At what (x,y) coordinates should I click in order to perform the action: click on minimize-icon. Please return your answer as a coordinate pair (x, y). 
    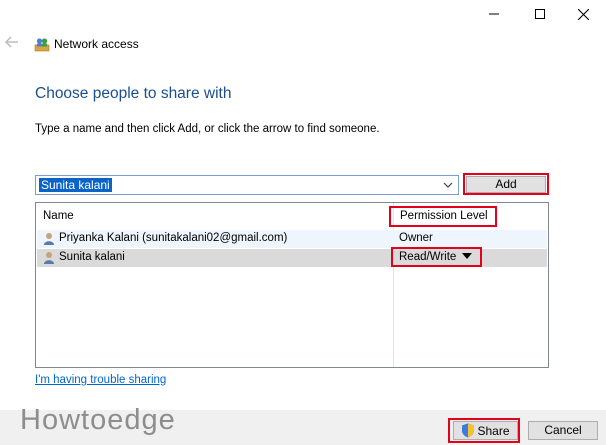
    Looking at the image, I should click on (494, 14).